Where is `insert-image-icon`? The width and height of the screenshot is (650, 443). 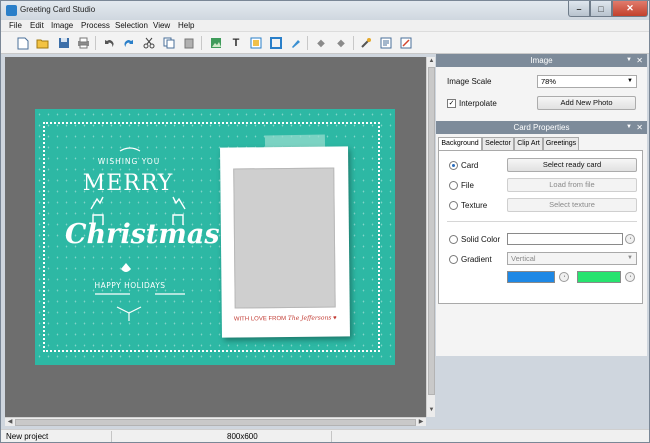 insert-image-icon is located at coordinates (216, 43).